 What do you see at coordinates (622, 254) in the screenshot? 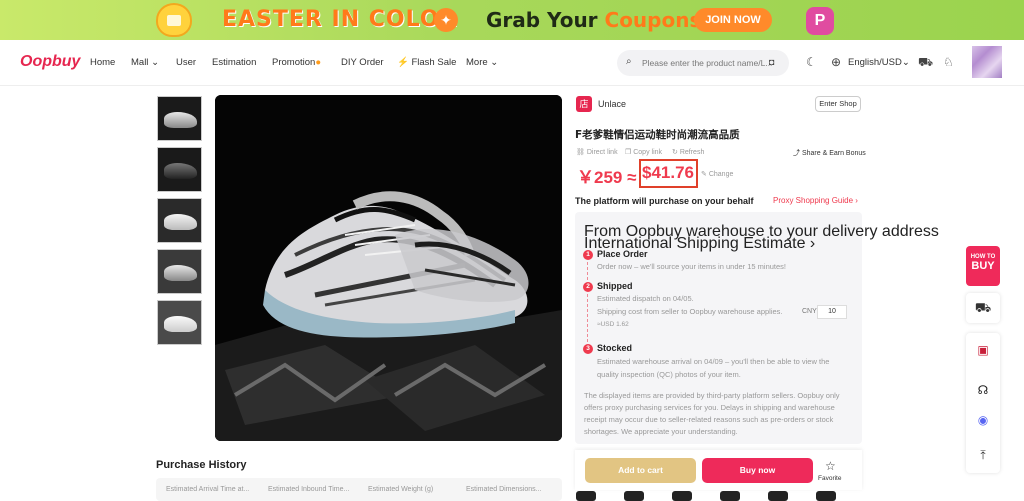
I see `step-title: Place Order` at bounding box center [622, 254].